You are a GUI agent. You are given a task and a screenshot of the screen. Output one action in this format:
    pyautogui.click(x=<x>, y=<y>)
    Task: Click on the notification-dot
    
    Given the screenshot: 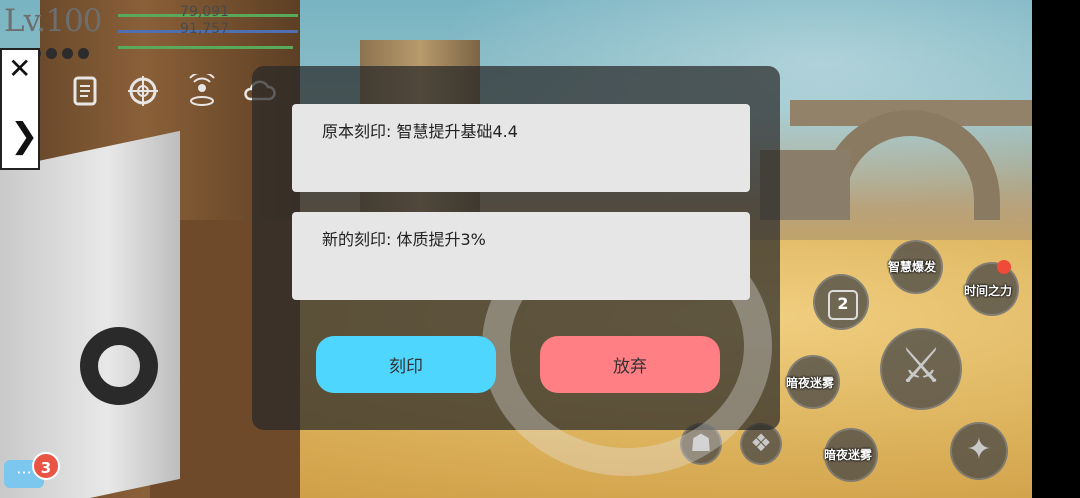 What is the action you would take?
    pyautogui.click(x=1004, y=267)
    